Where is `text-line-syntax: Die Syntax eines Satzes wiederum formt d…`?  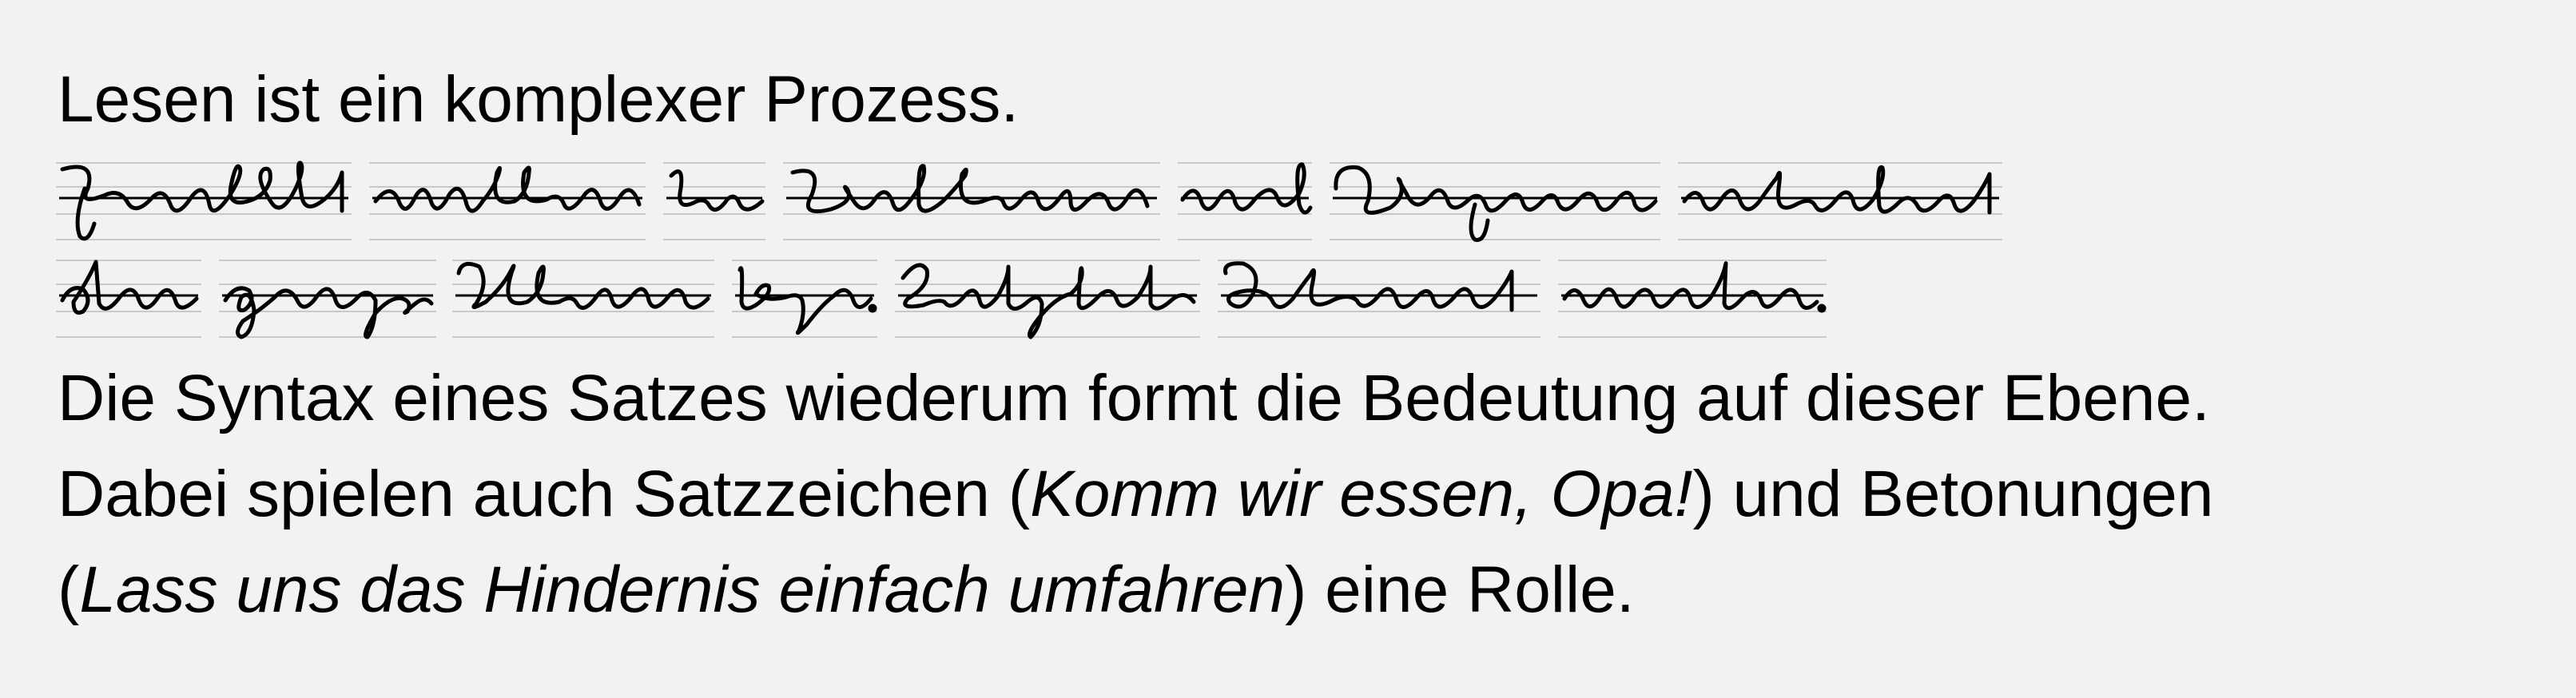
text-line-syntax: Die Syntax eines Satzes wiederum formt d… is located at coordinates (1134, 398).